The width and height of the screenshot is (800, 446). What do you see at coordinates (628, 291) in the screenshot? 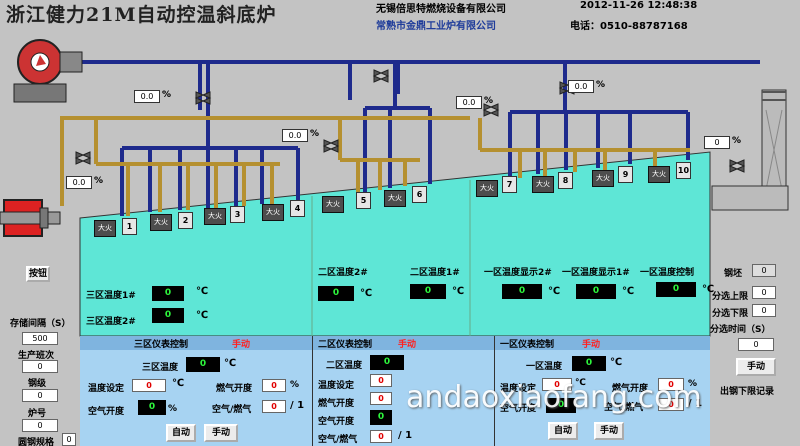
I see `zone1-temp2-unit: ℃` at bounding box center [628, 291].